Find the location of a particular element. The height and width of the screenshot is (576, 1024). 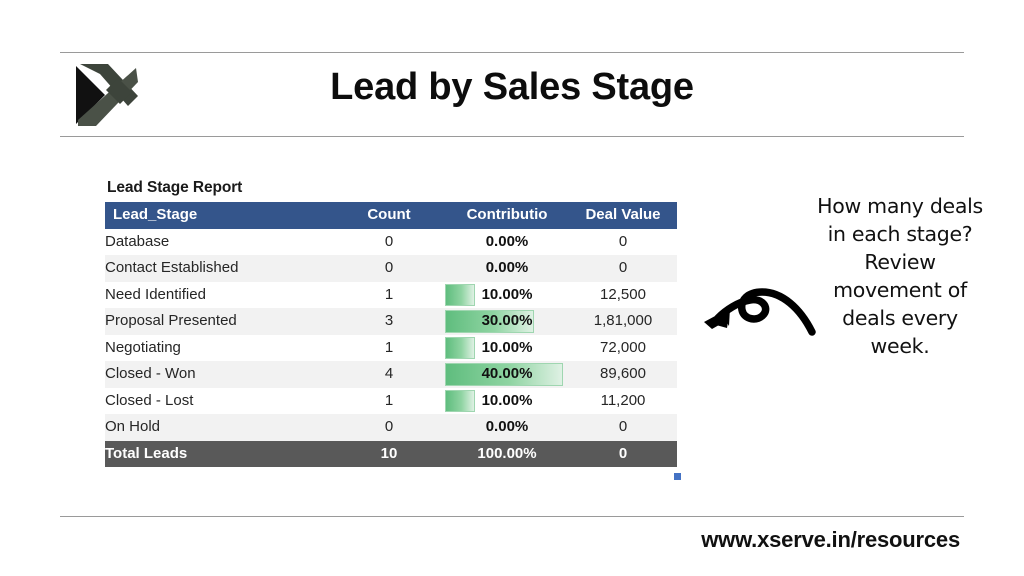

contribution-value: 40.00% is located at coordinates (507, 373).